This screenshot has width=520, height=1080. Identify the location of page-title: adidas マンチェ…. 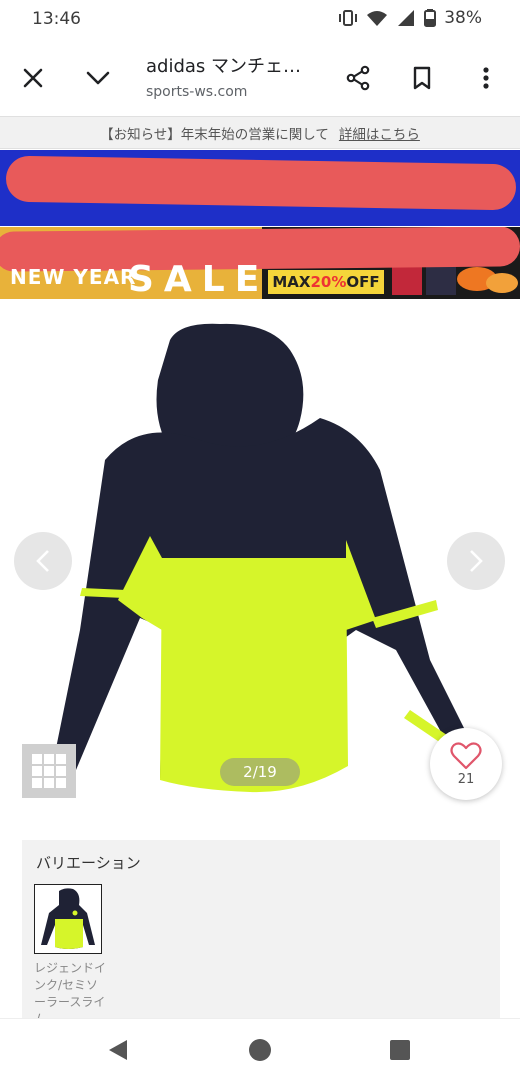
(224, 66).